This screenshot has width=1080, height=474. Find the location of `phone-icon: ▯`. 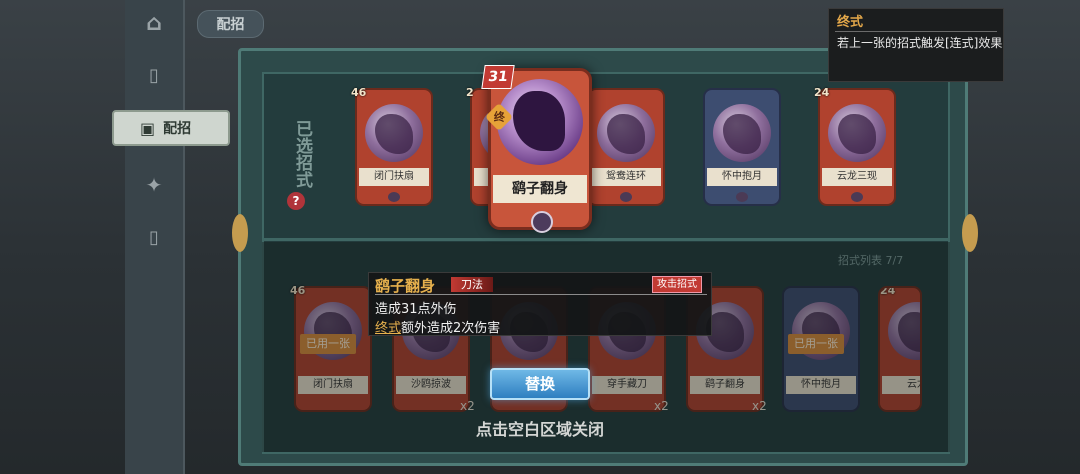

phone-icon: ▯ is located at coordinates (154, 237).